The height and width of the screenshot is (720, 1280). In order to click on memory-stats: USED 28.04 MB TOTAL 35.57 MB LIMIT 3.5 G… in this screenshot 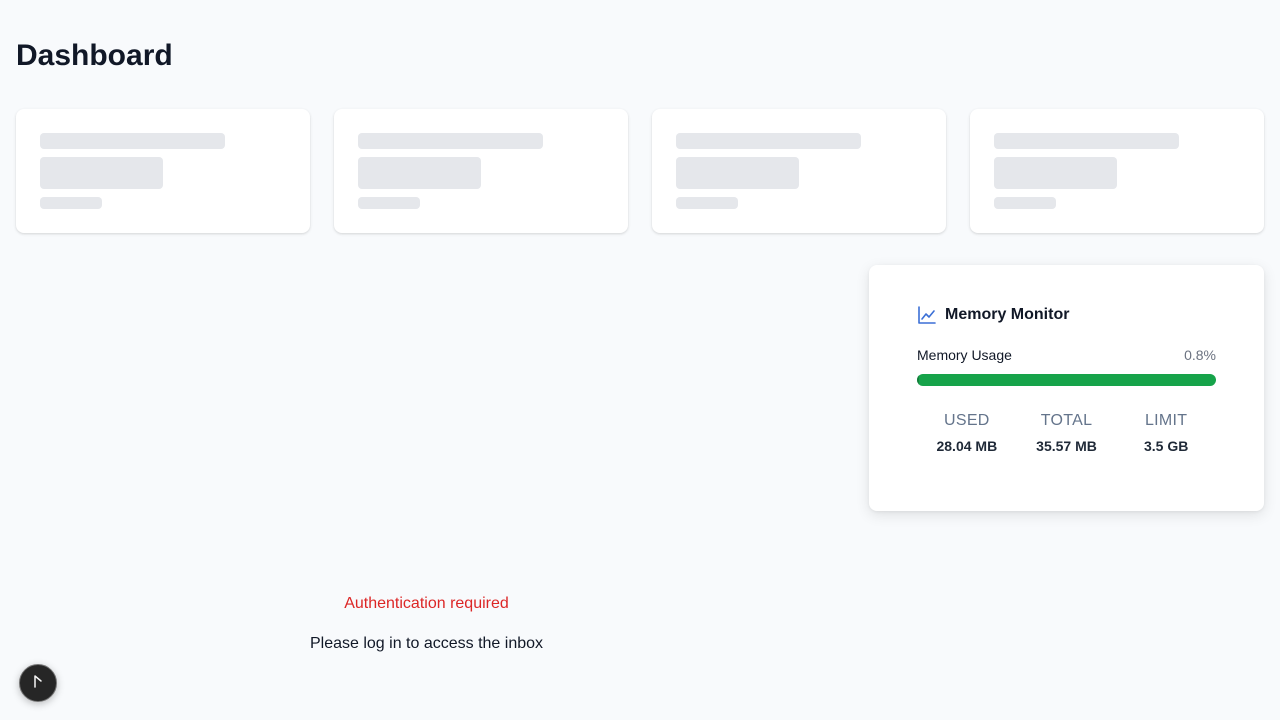, I will do `click(1066, 433)`.